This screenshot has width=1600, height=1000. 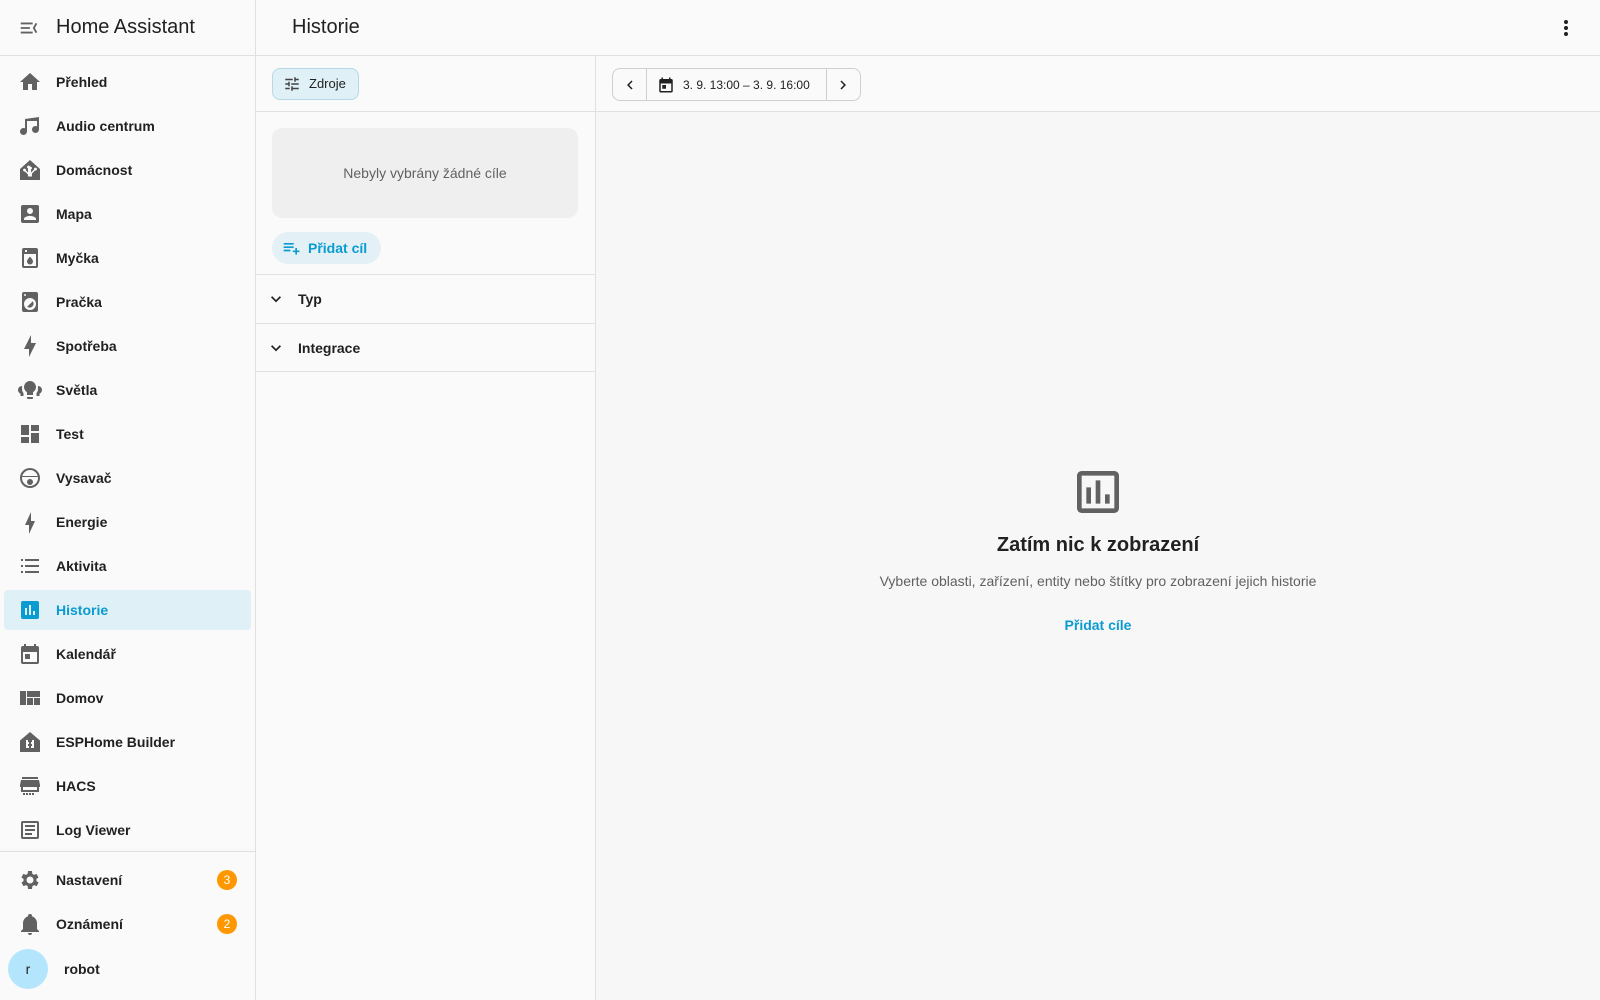 I want to click on text-box-icon, so click(x=30, y=830).